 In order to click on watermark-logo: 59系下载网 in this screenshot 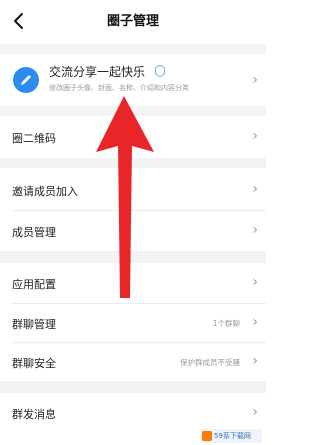, I will do `click(231, 436)`.